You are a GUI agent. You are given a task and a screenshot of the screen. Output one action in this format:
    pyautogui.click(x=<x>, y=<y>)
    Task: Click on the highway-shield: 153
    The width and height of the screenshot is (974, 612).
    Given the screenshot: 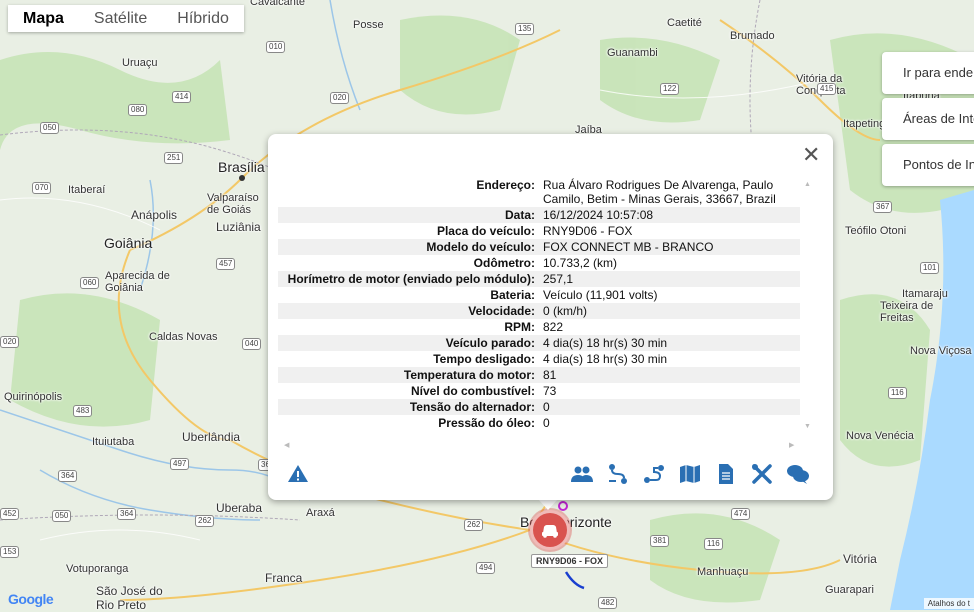 What is the action you would take?
    pyautogui.click(x=10, y=552)
    